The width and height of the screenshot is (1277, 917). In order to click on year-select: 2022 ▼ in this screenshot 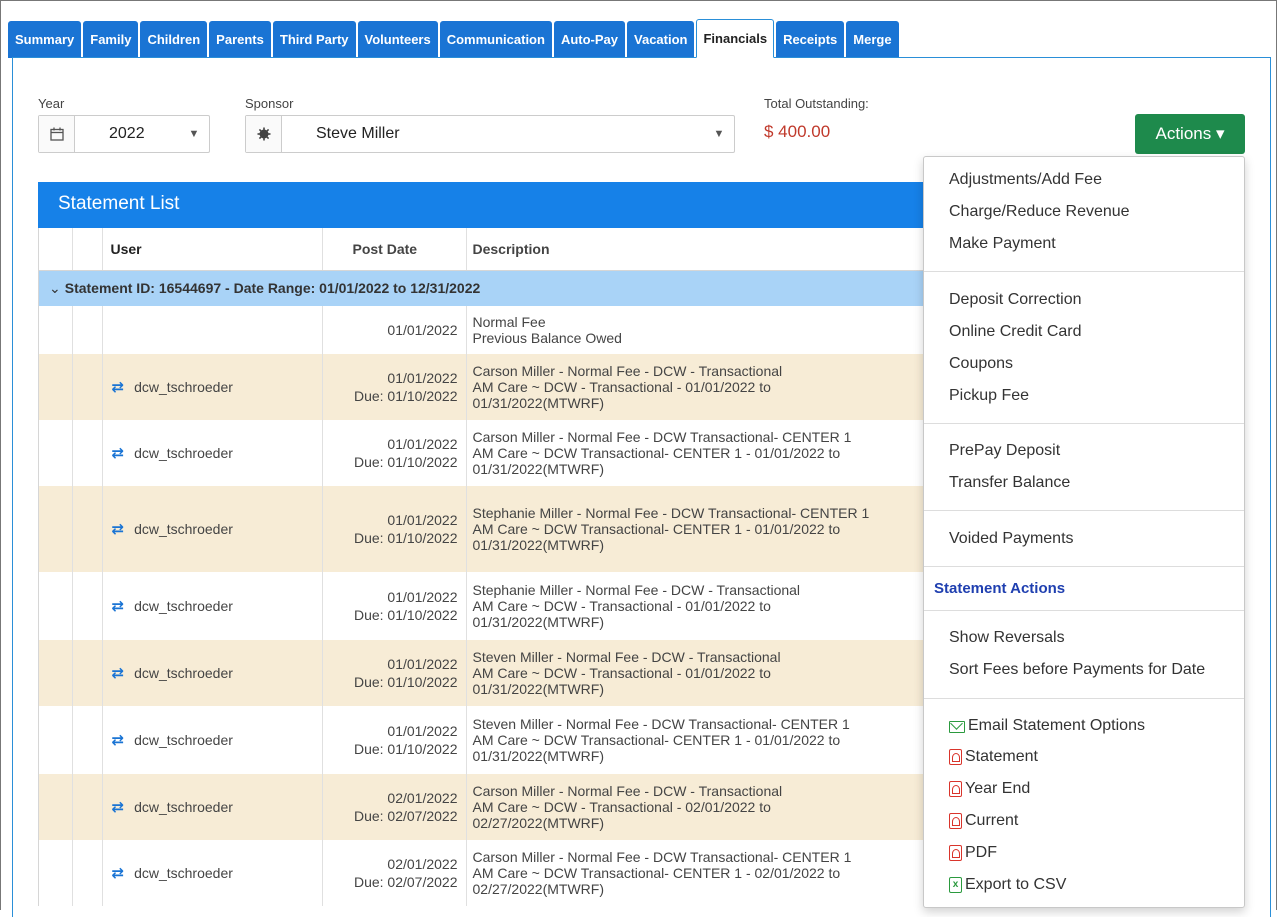, I will do `click(124, 134)`.